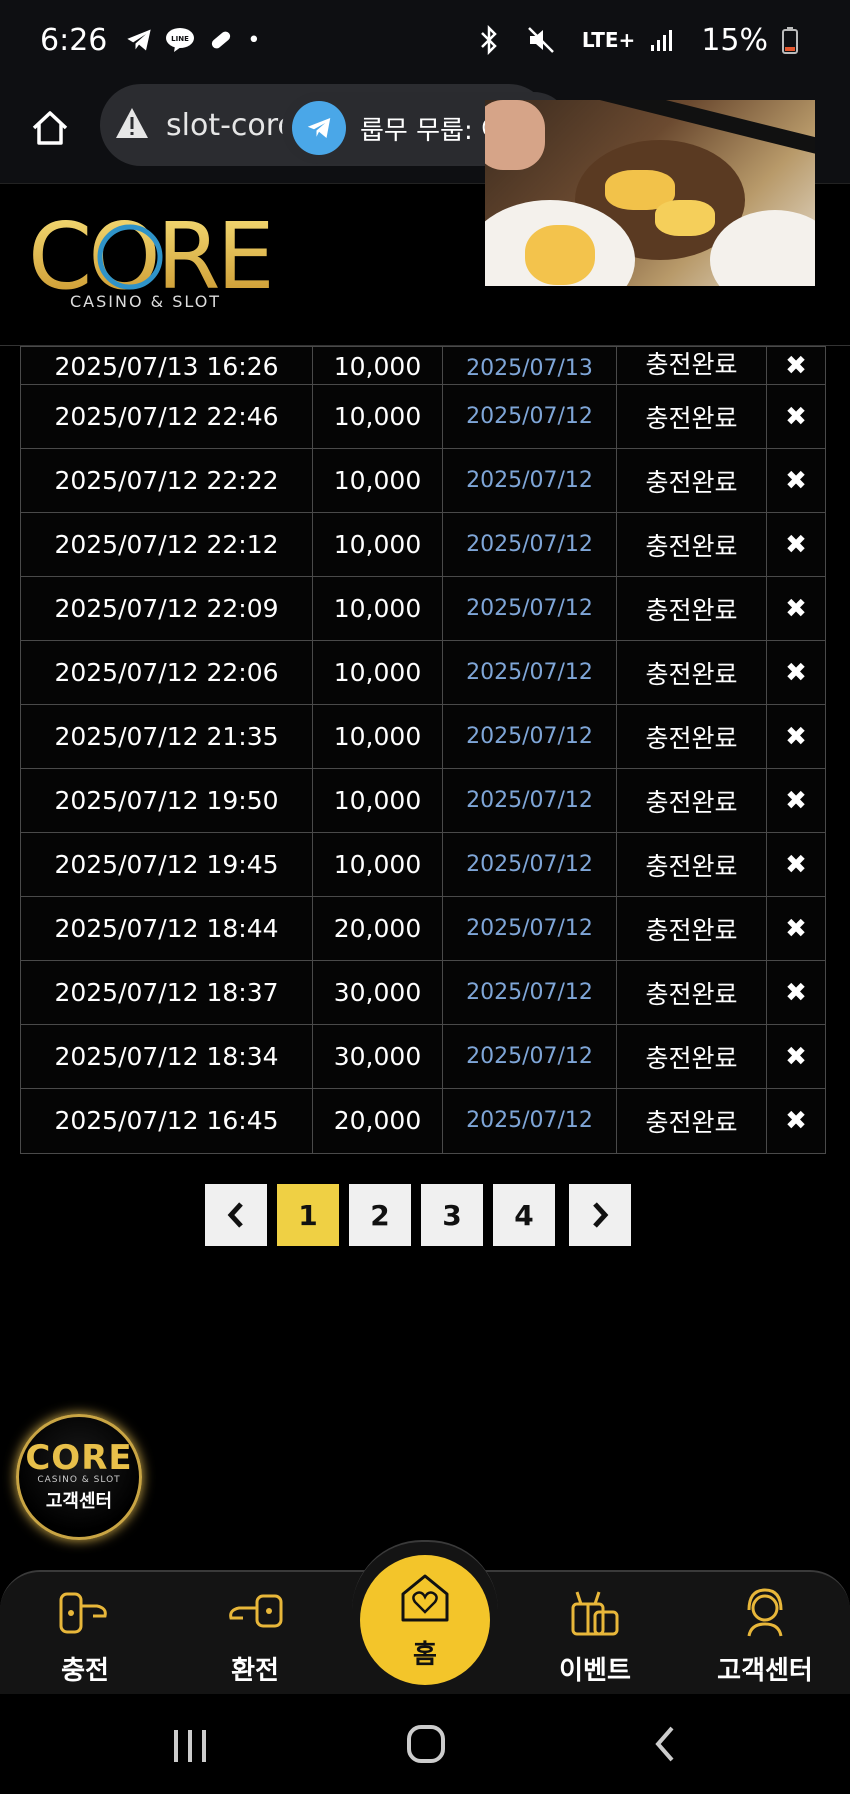  Describe the element at coordinates (236, 1215) in the screenshot. I see `prev-page-button` at that location.